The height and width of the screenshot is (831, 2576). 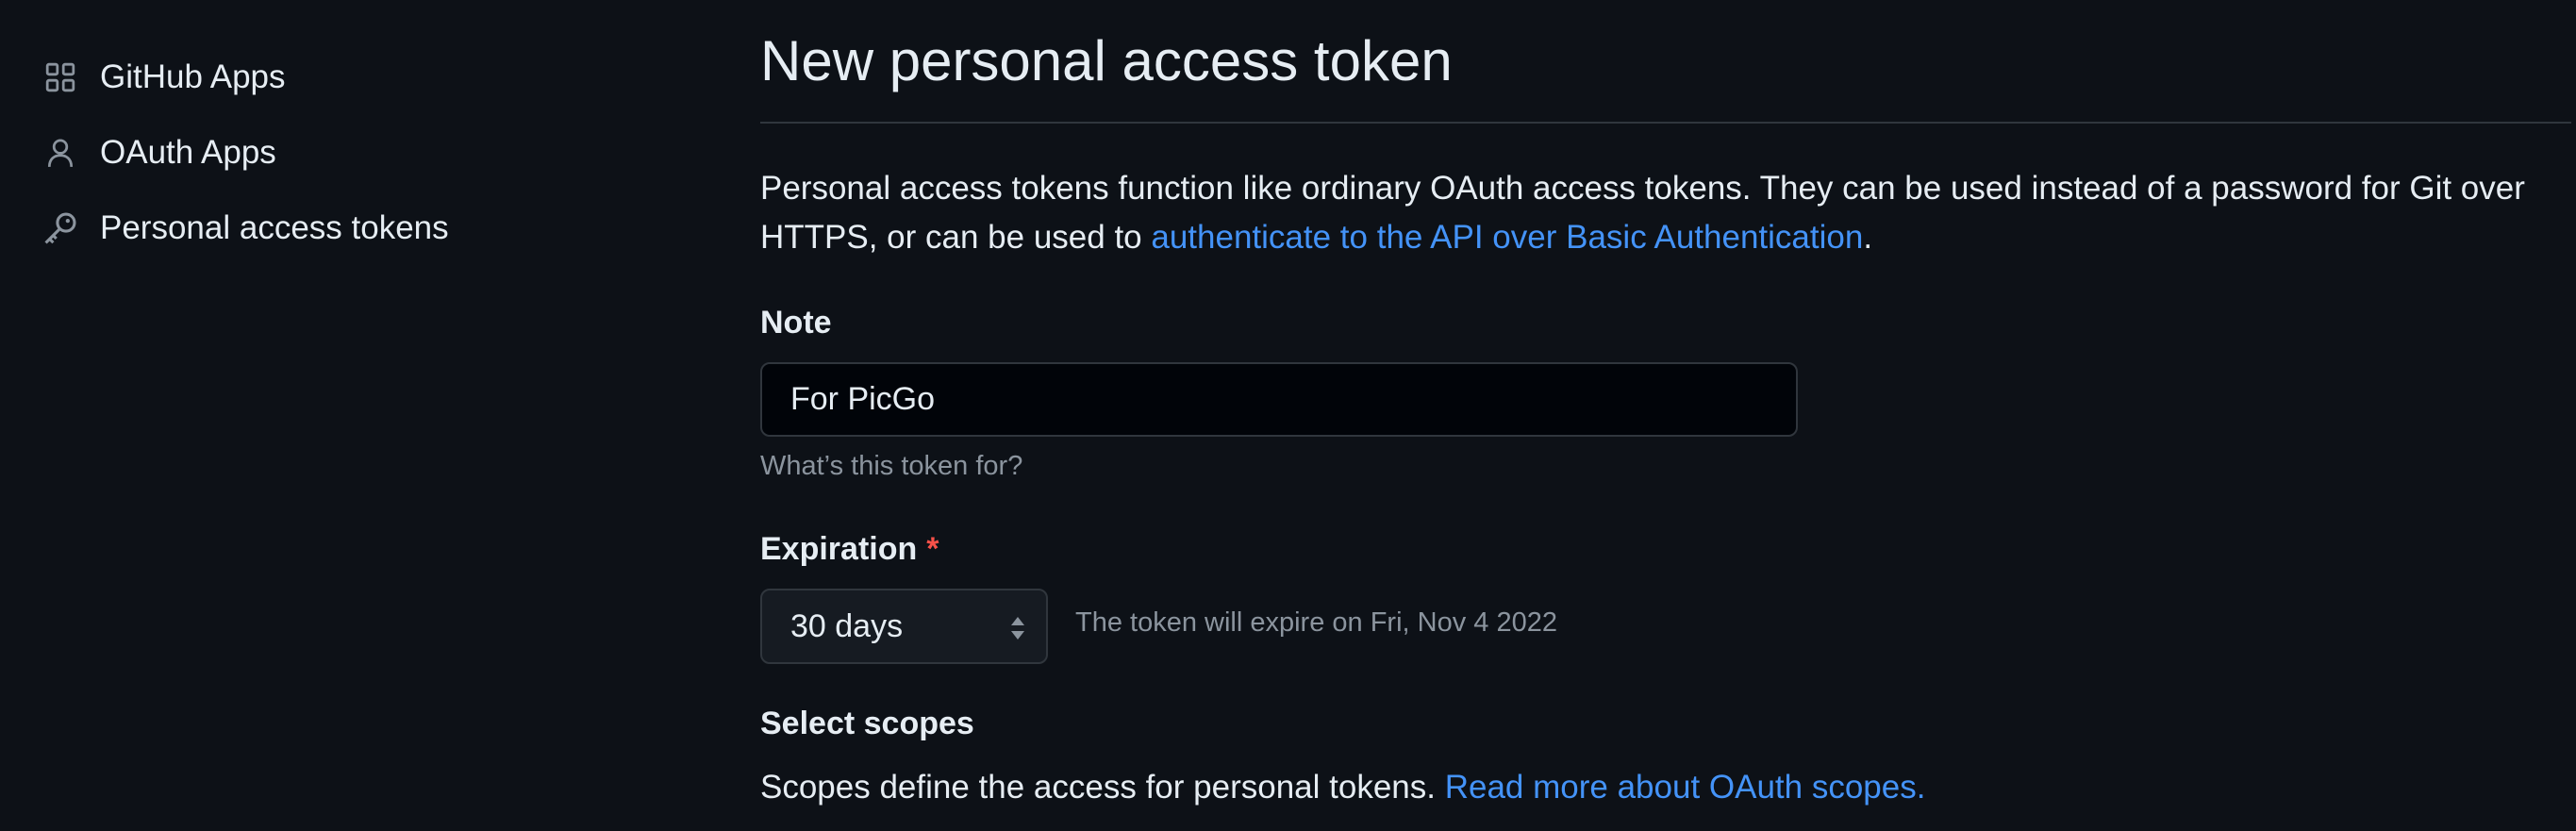 What do you see at coordinates (1316, 622) in the screenshot?
I see `expiration-note: The token will expire on Fri, Nov 4 2022` at bounding box center [1316, 622].